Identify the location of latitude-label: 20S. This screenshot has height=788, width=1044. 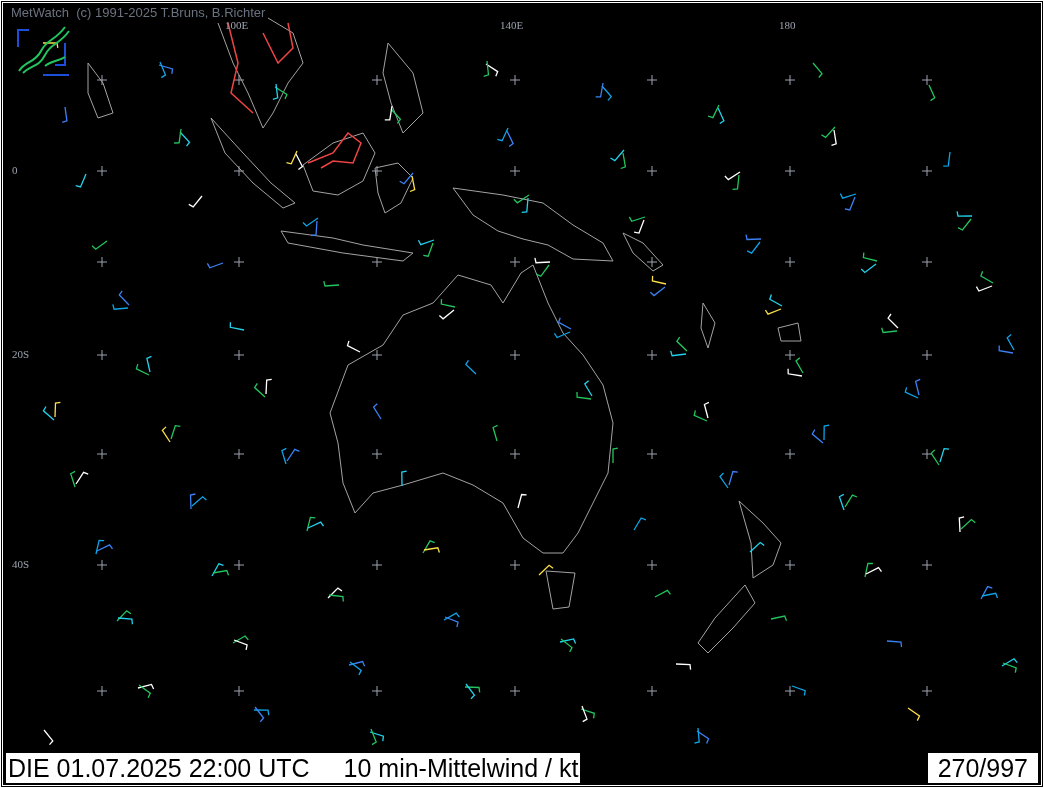
(21, 354).